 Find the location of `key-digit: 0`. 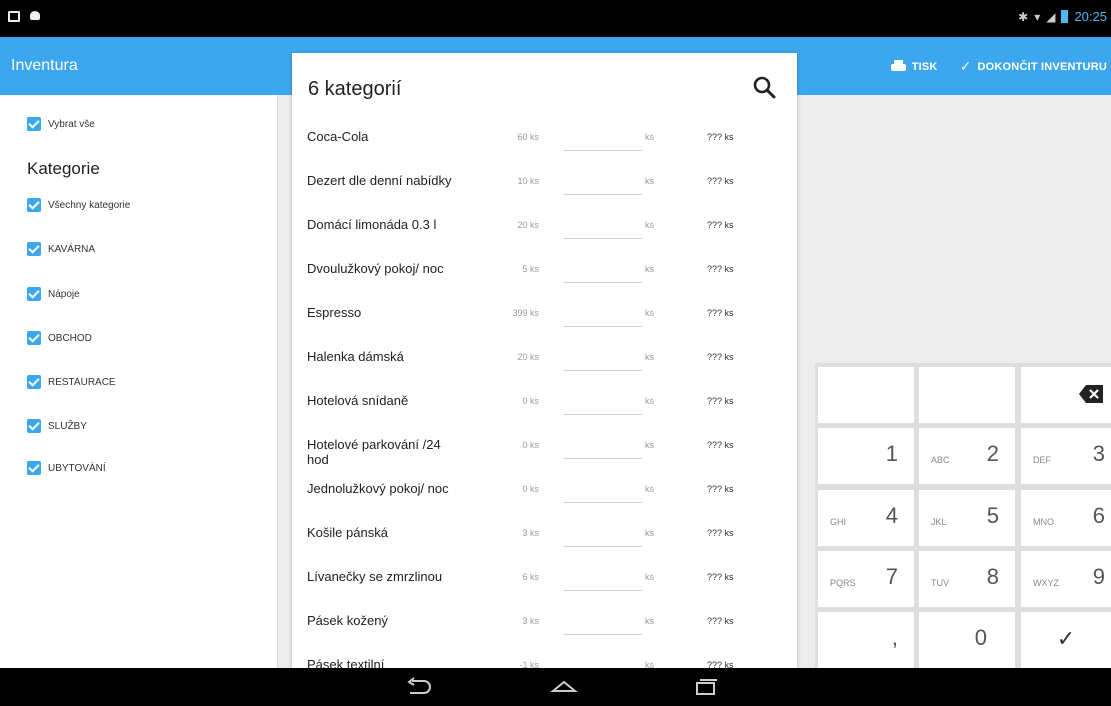

key-digit: 0 is located at coordinates (980, 637).